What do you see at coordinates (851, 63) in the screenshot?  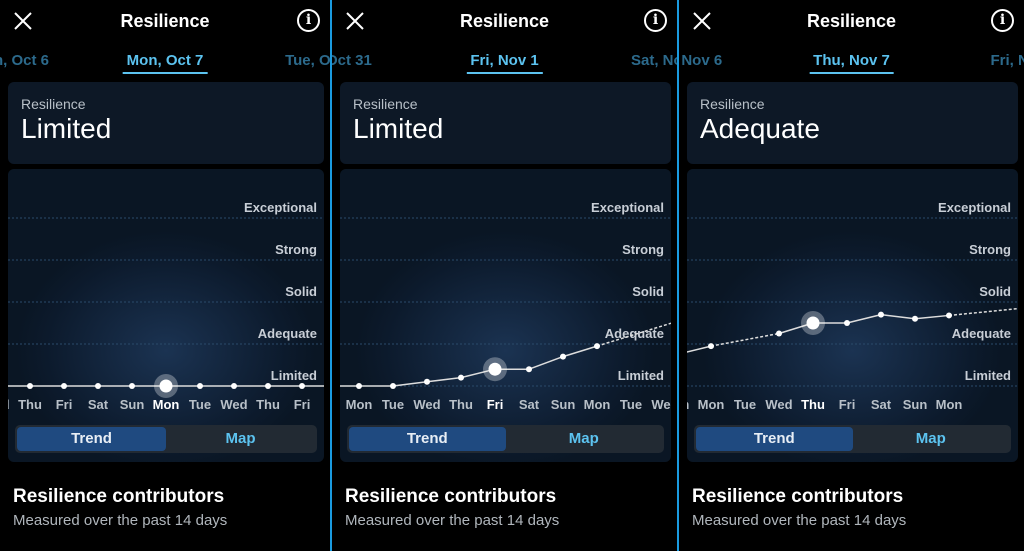 I see `date-current: Thu, Nov 7` at bounding box center [851, 63].